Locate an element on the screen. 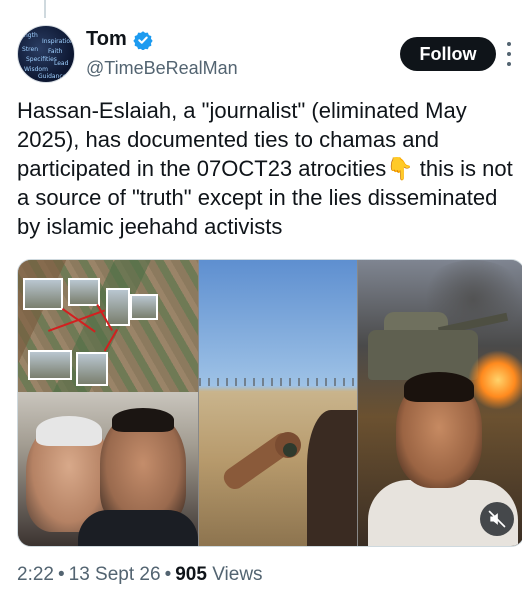 The width and height of the screenshot is (522, 600). avatar-text: Specifities is located at coordinates (41, 59).